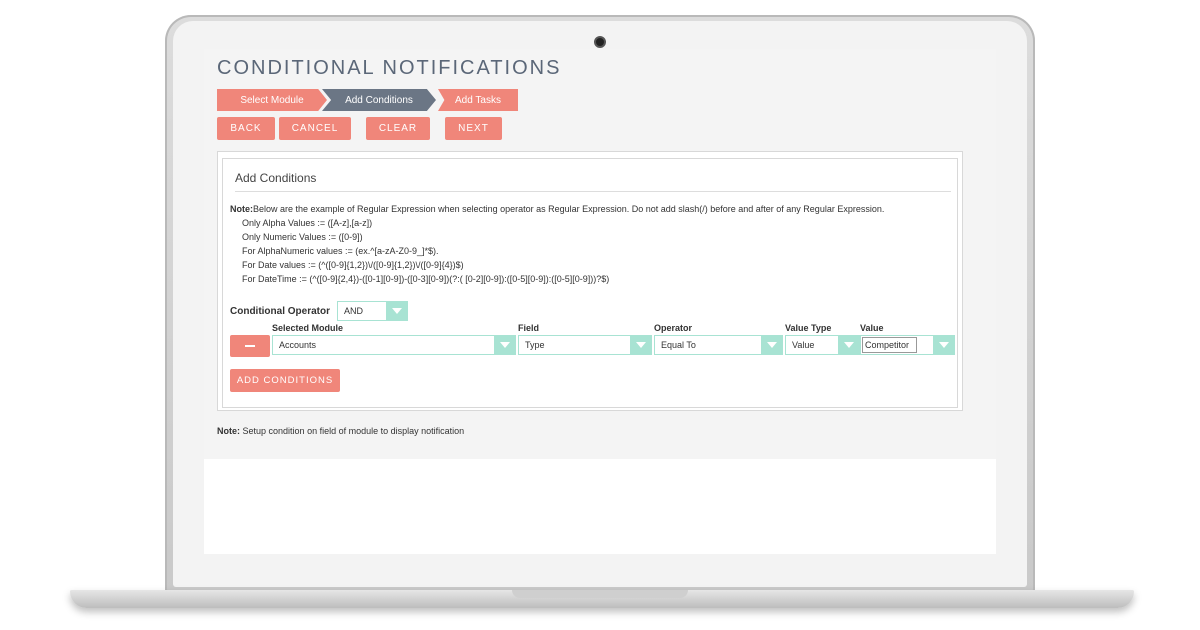 Image resolution: width=1200 pixels, height=630 pixels. What do you see at coordinates (302, 237) in the screenshot?
I see `regex-example: Only Numeric Values := ([0-9])` at bounding box center [302, 237].